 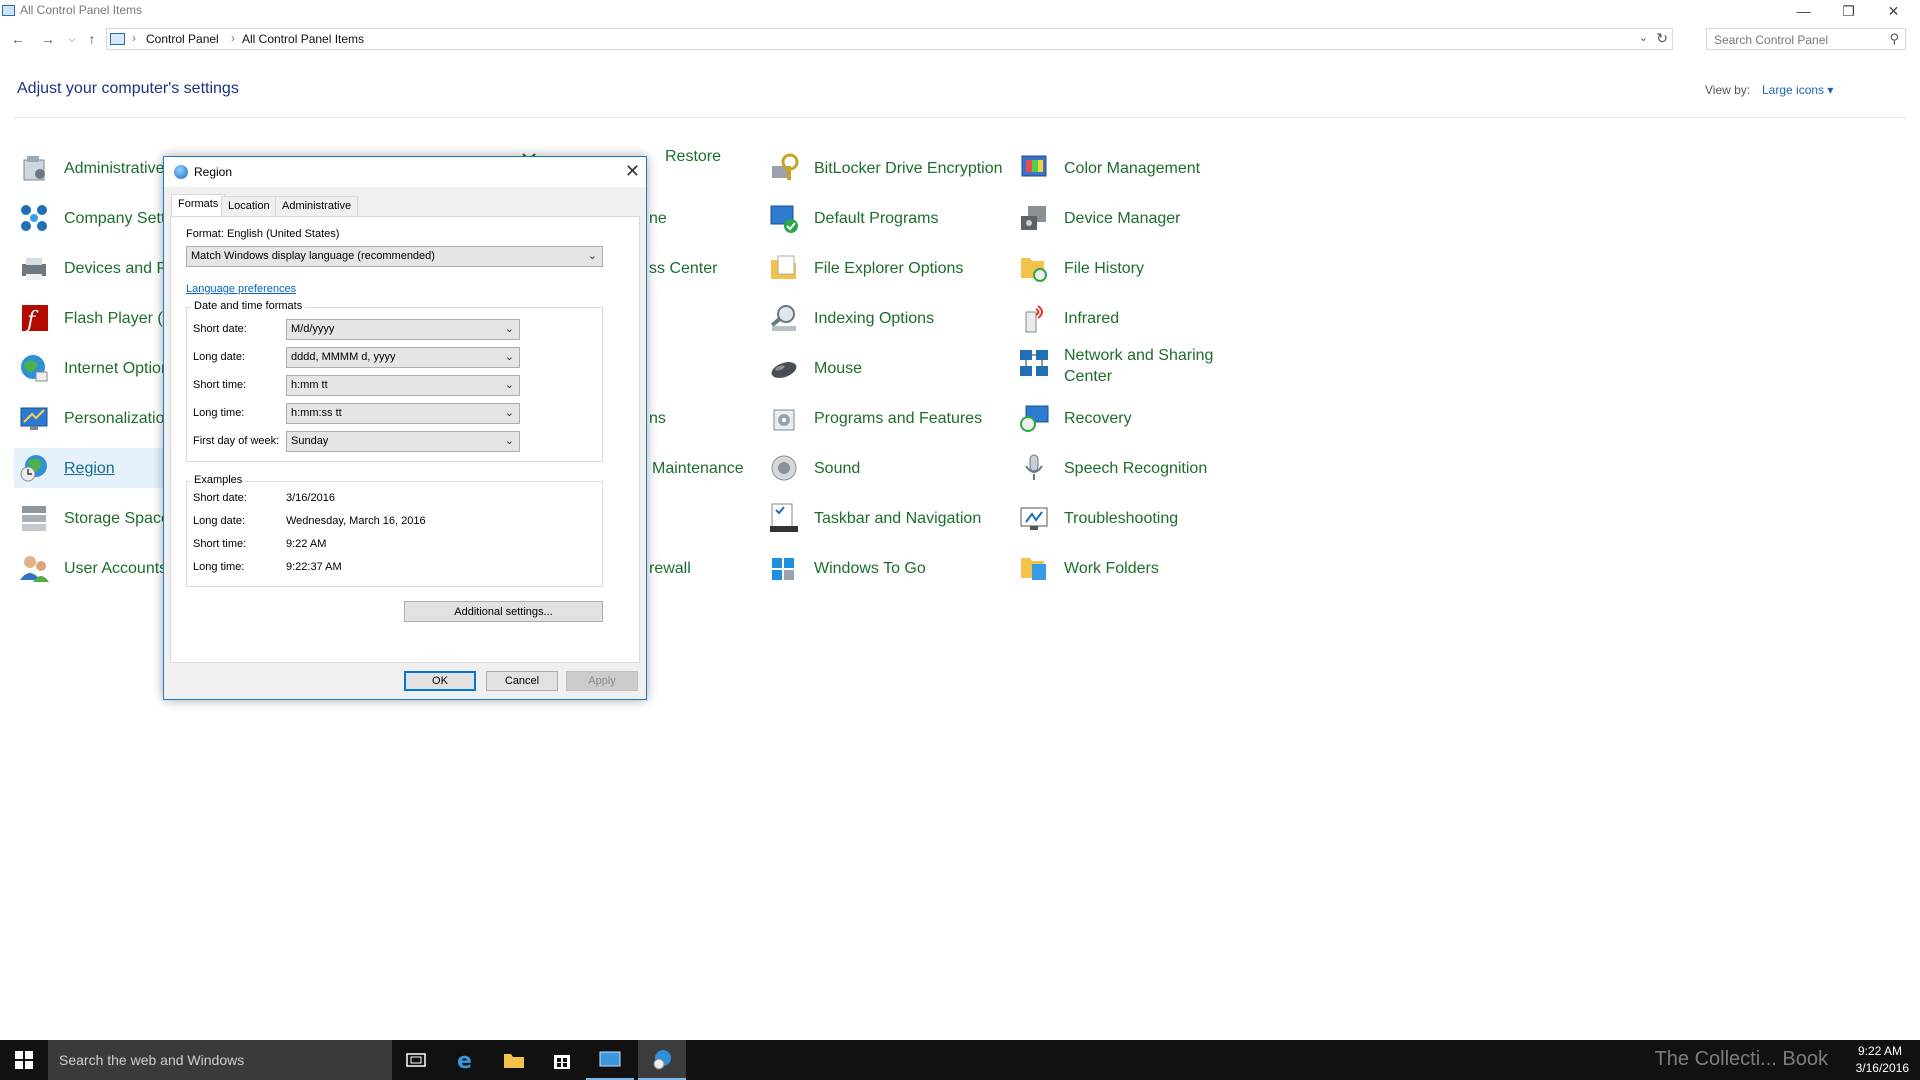 I want to click on cp-item-network-sharing: Network and Sharing Center, so click(x=1126, y=369).